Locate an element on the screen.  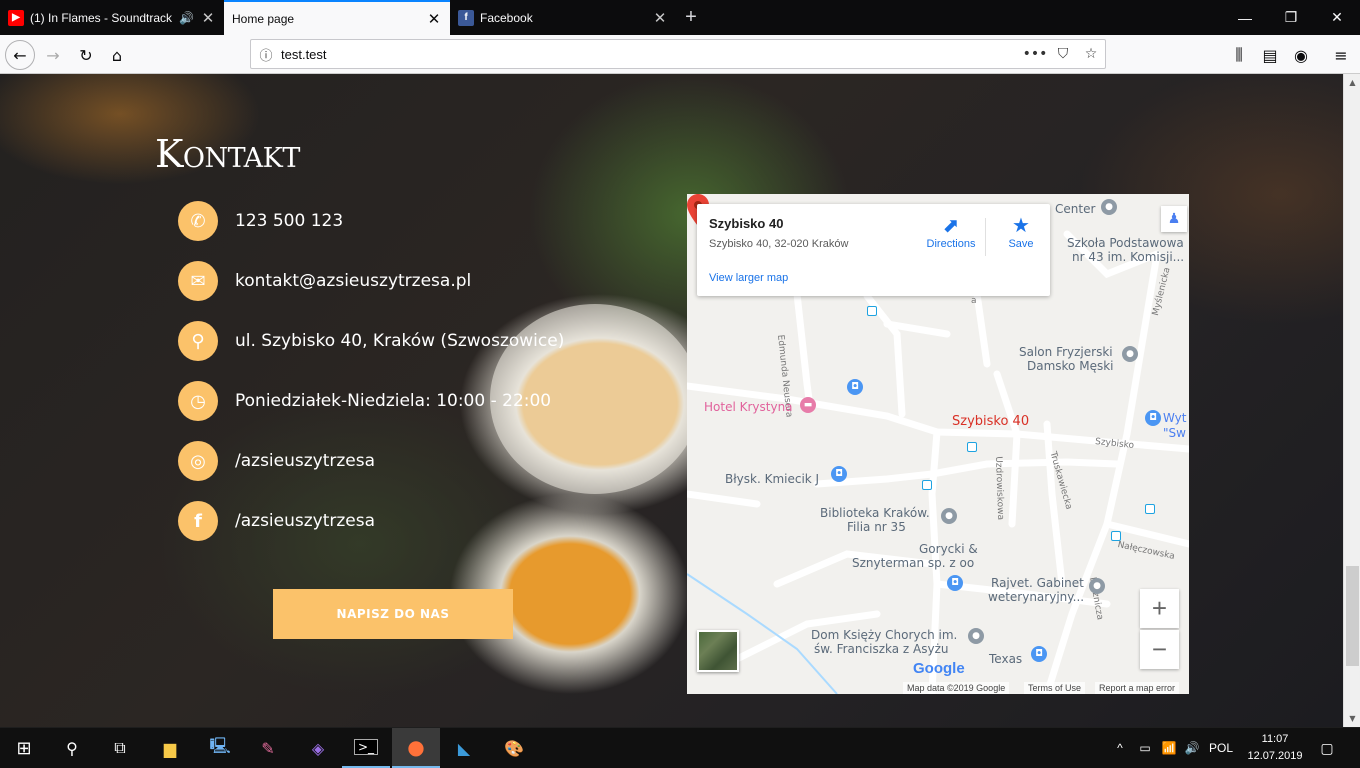
poi-label: Biblioteka Kraków. is located at coordinates (875, 513).